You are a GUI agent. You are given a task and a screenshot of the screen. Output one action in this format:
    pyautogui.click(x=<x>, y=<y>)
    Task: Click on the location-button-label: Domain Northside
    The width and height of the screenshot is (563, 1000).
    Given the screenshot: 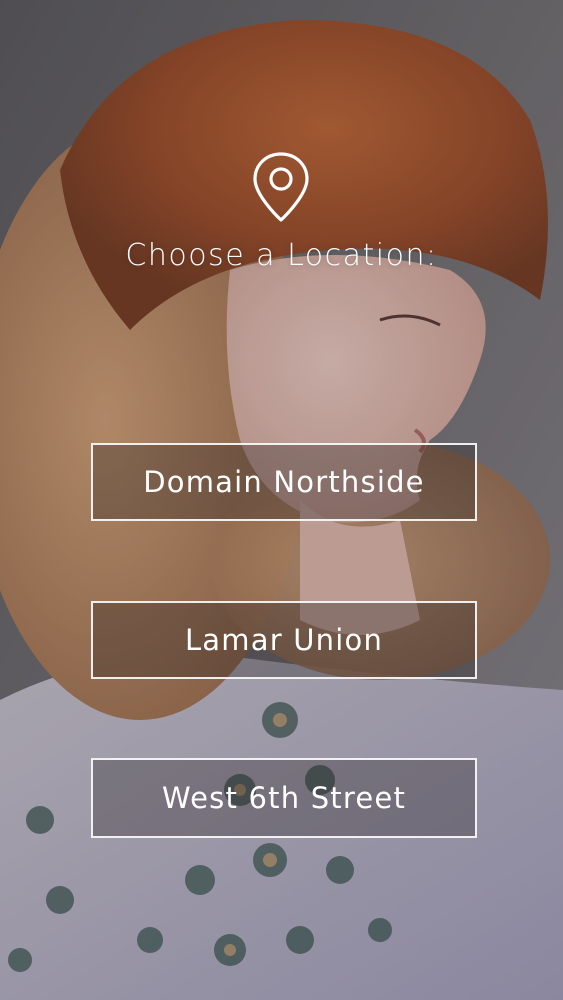 What is the action you would take?
    pyautogui.click(x=284, y=482)
    